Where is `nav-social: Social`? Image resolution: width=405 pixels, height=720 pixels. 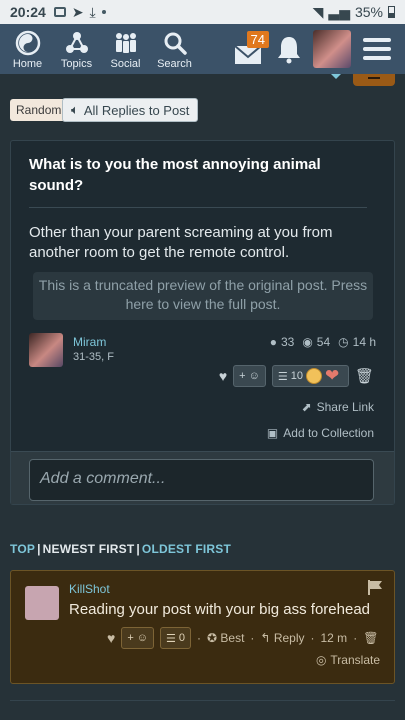 nav-social: Social is located at coordinates (125, 52).